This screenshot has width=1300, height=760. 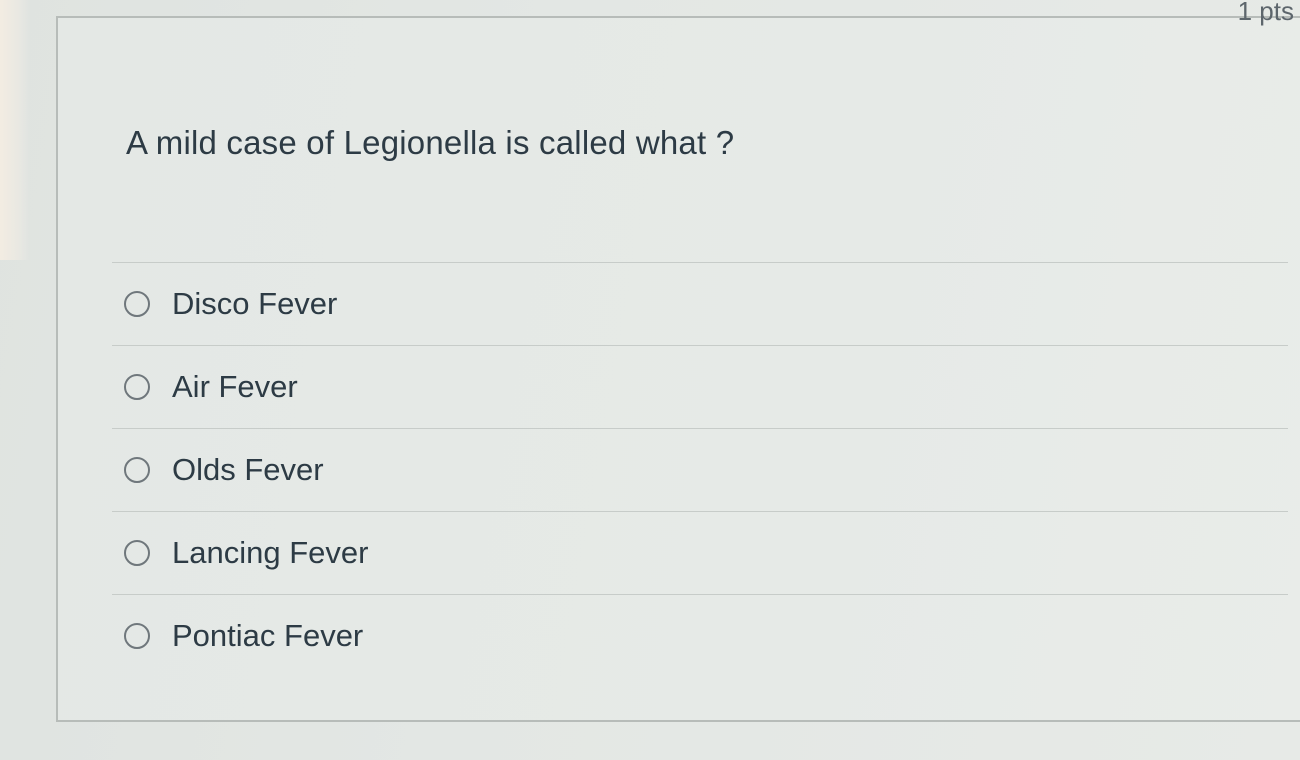 I want to click on answer-option-olds-fever: Olds Fever, so click(x=700, y=469).